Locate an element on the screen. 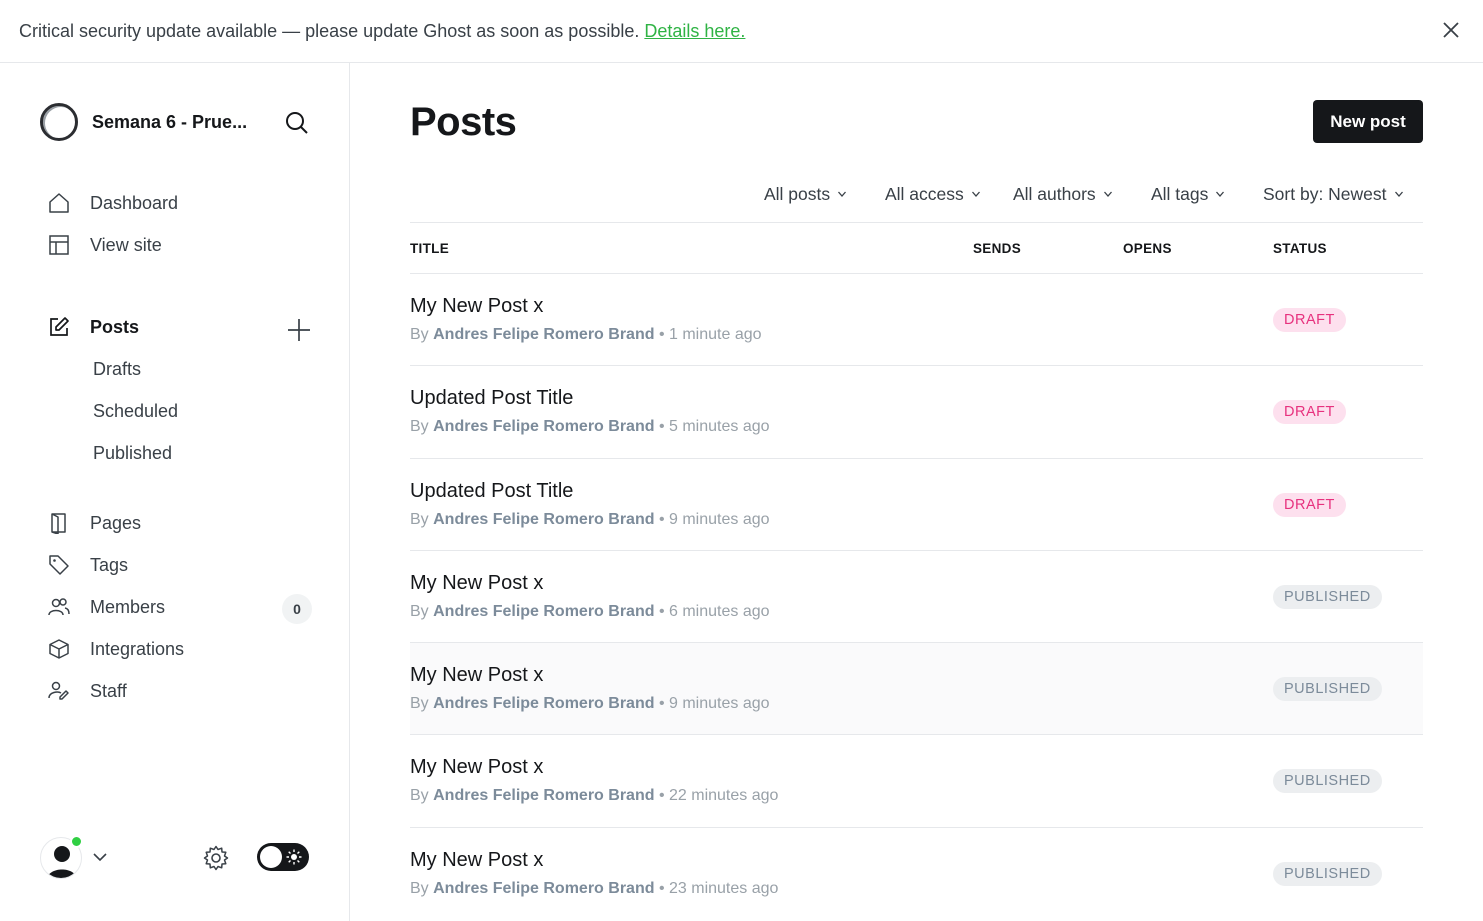  filter-sort: Sort by: Newest is located at coordinates (1333, 194).